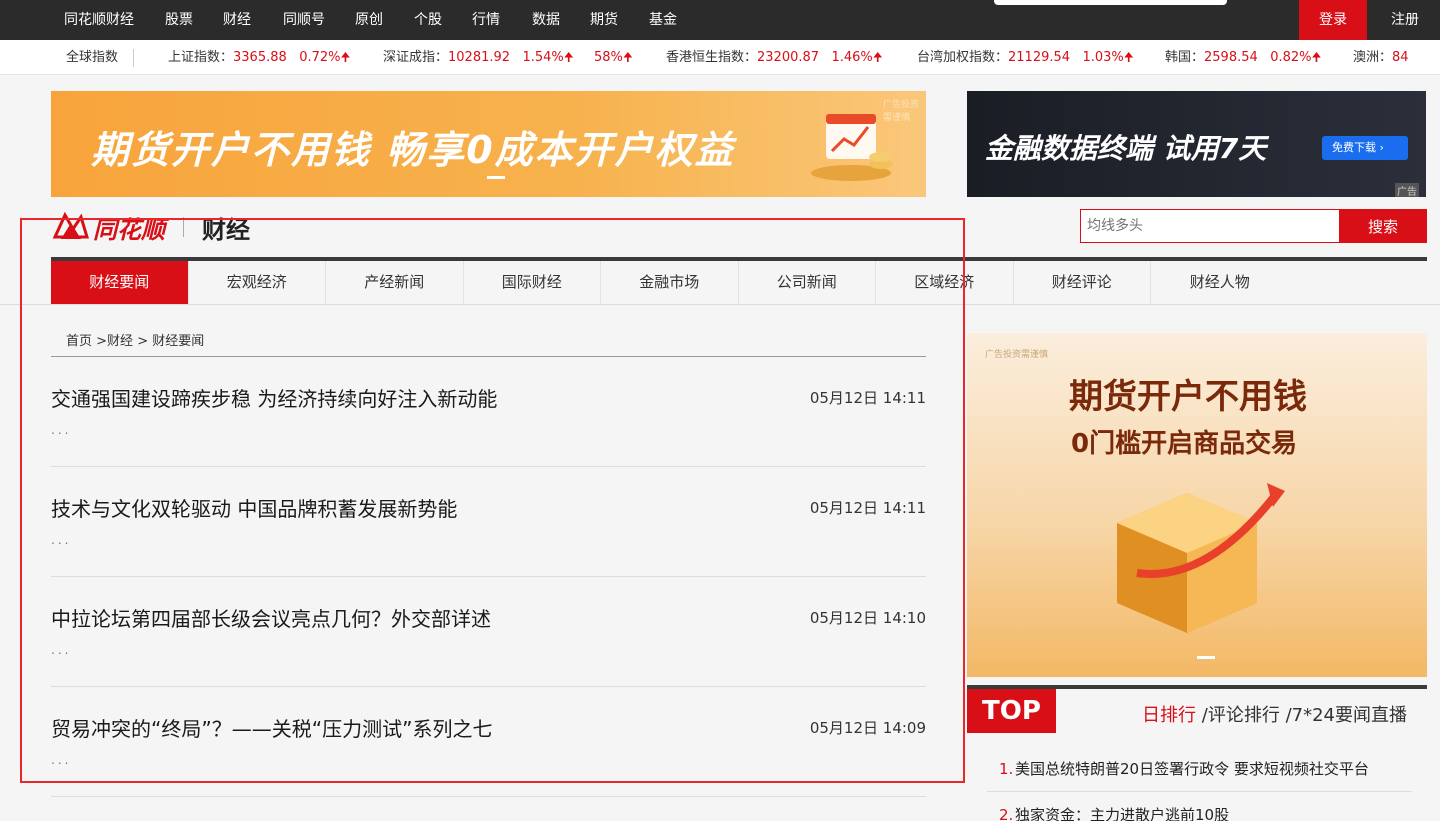 This screenshot has width=1440, height=821. What do you see at coordinates (807, 282) in the screenshot?
I see `tab-company-news: 公司新闻` at bounding box center [807, 282].